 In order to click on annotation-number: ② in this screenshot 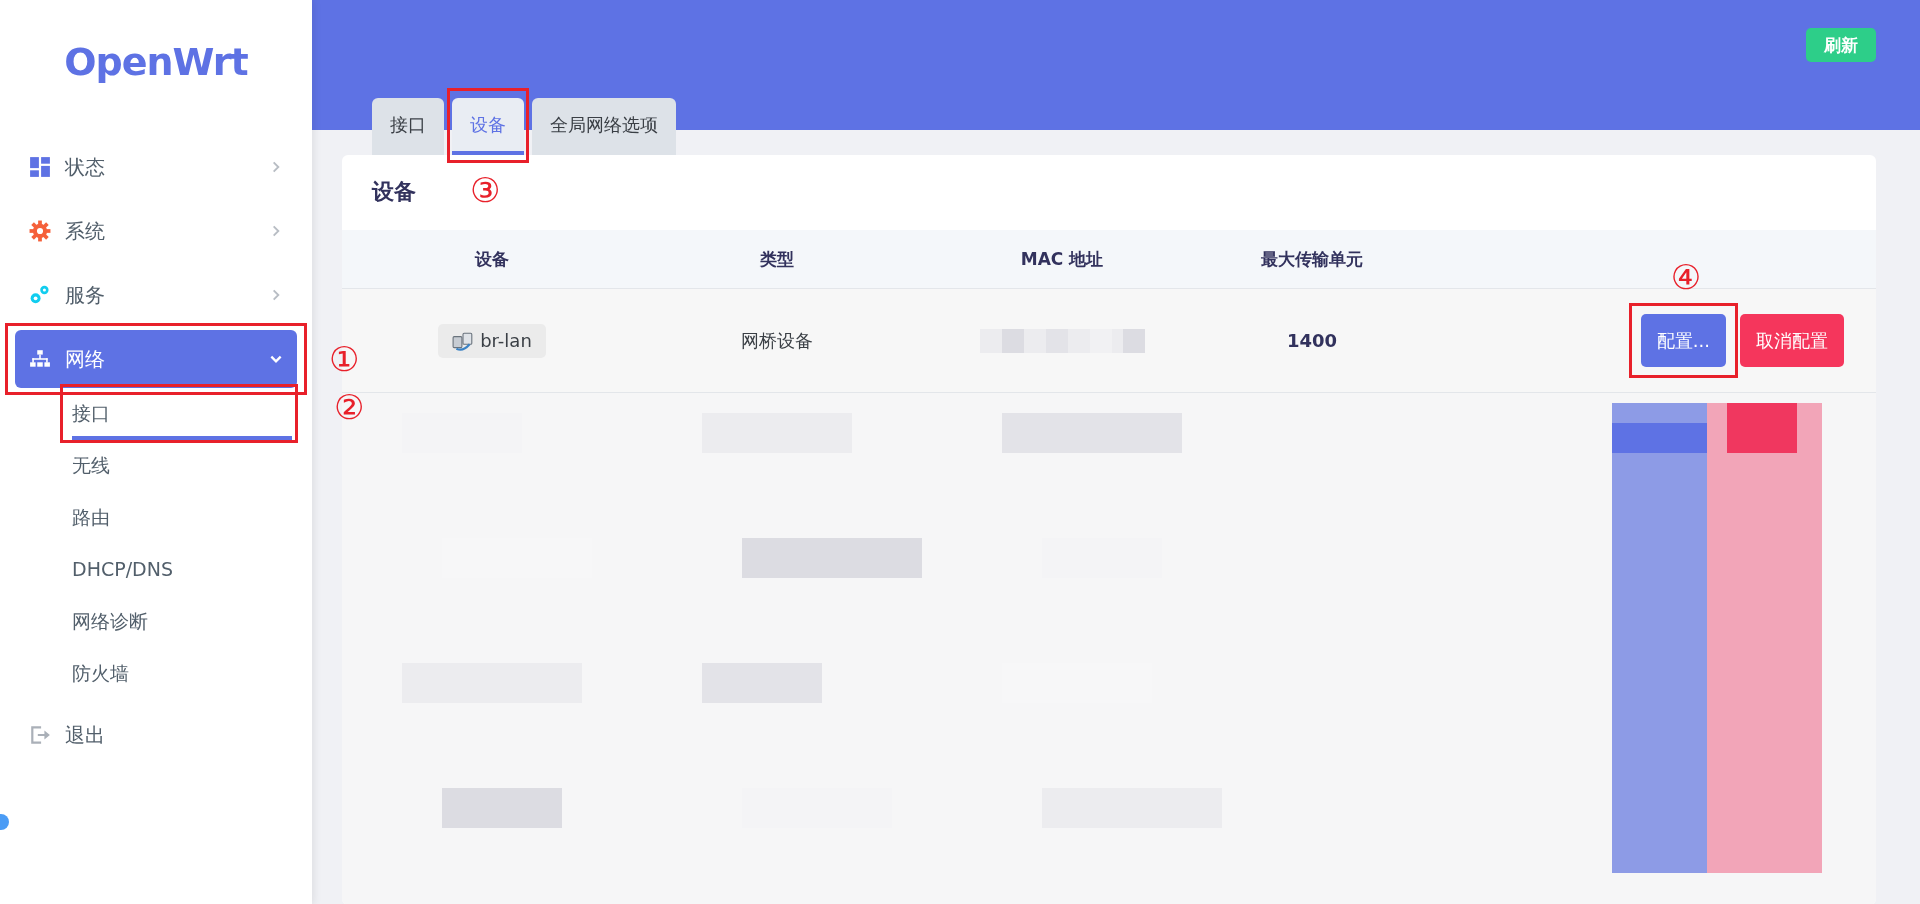, I will do `click(349, 407)`.